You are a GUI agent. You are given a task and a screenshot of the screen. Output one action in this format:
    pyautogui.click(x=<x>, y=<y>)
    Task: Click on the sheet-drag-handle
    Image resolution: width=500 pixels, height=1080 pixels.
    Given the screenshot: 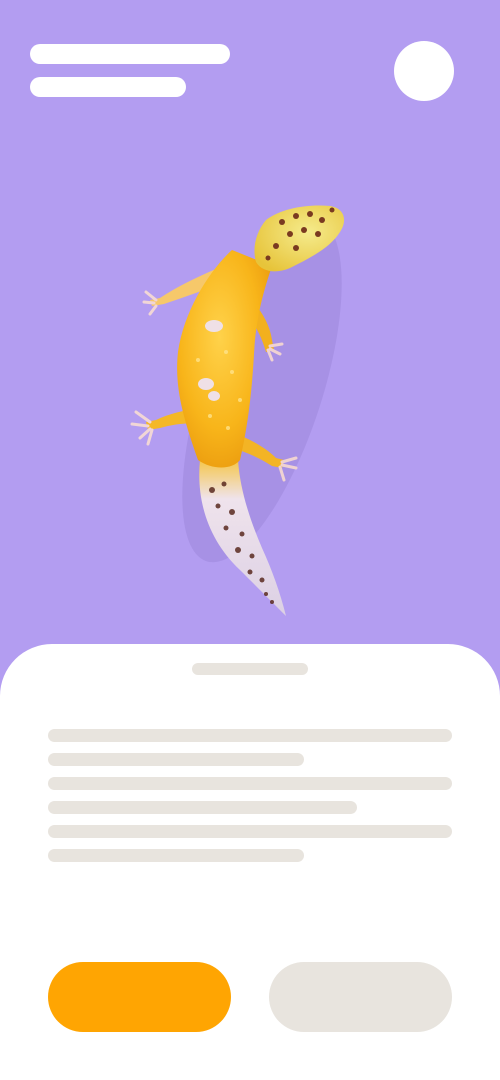 What is the action you would take?
    pyautogui.click(x=250, y=669)
    